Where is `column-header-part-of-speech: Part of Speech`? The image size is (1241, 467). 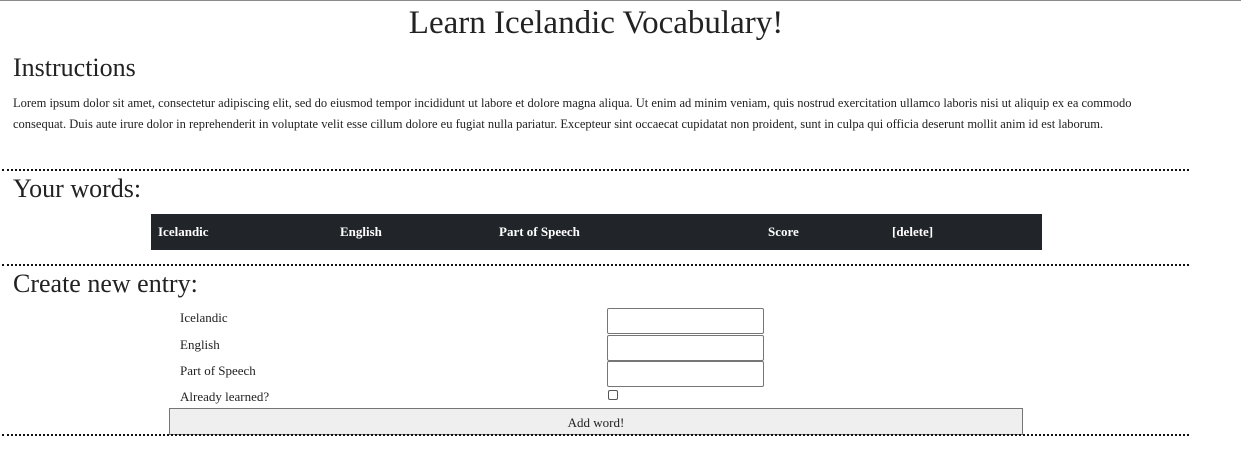
column-header-part-of-speech: Part of Speech is located at coordinates (539, 231).